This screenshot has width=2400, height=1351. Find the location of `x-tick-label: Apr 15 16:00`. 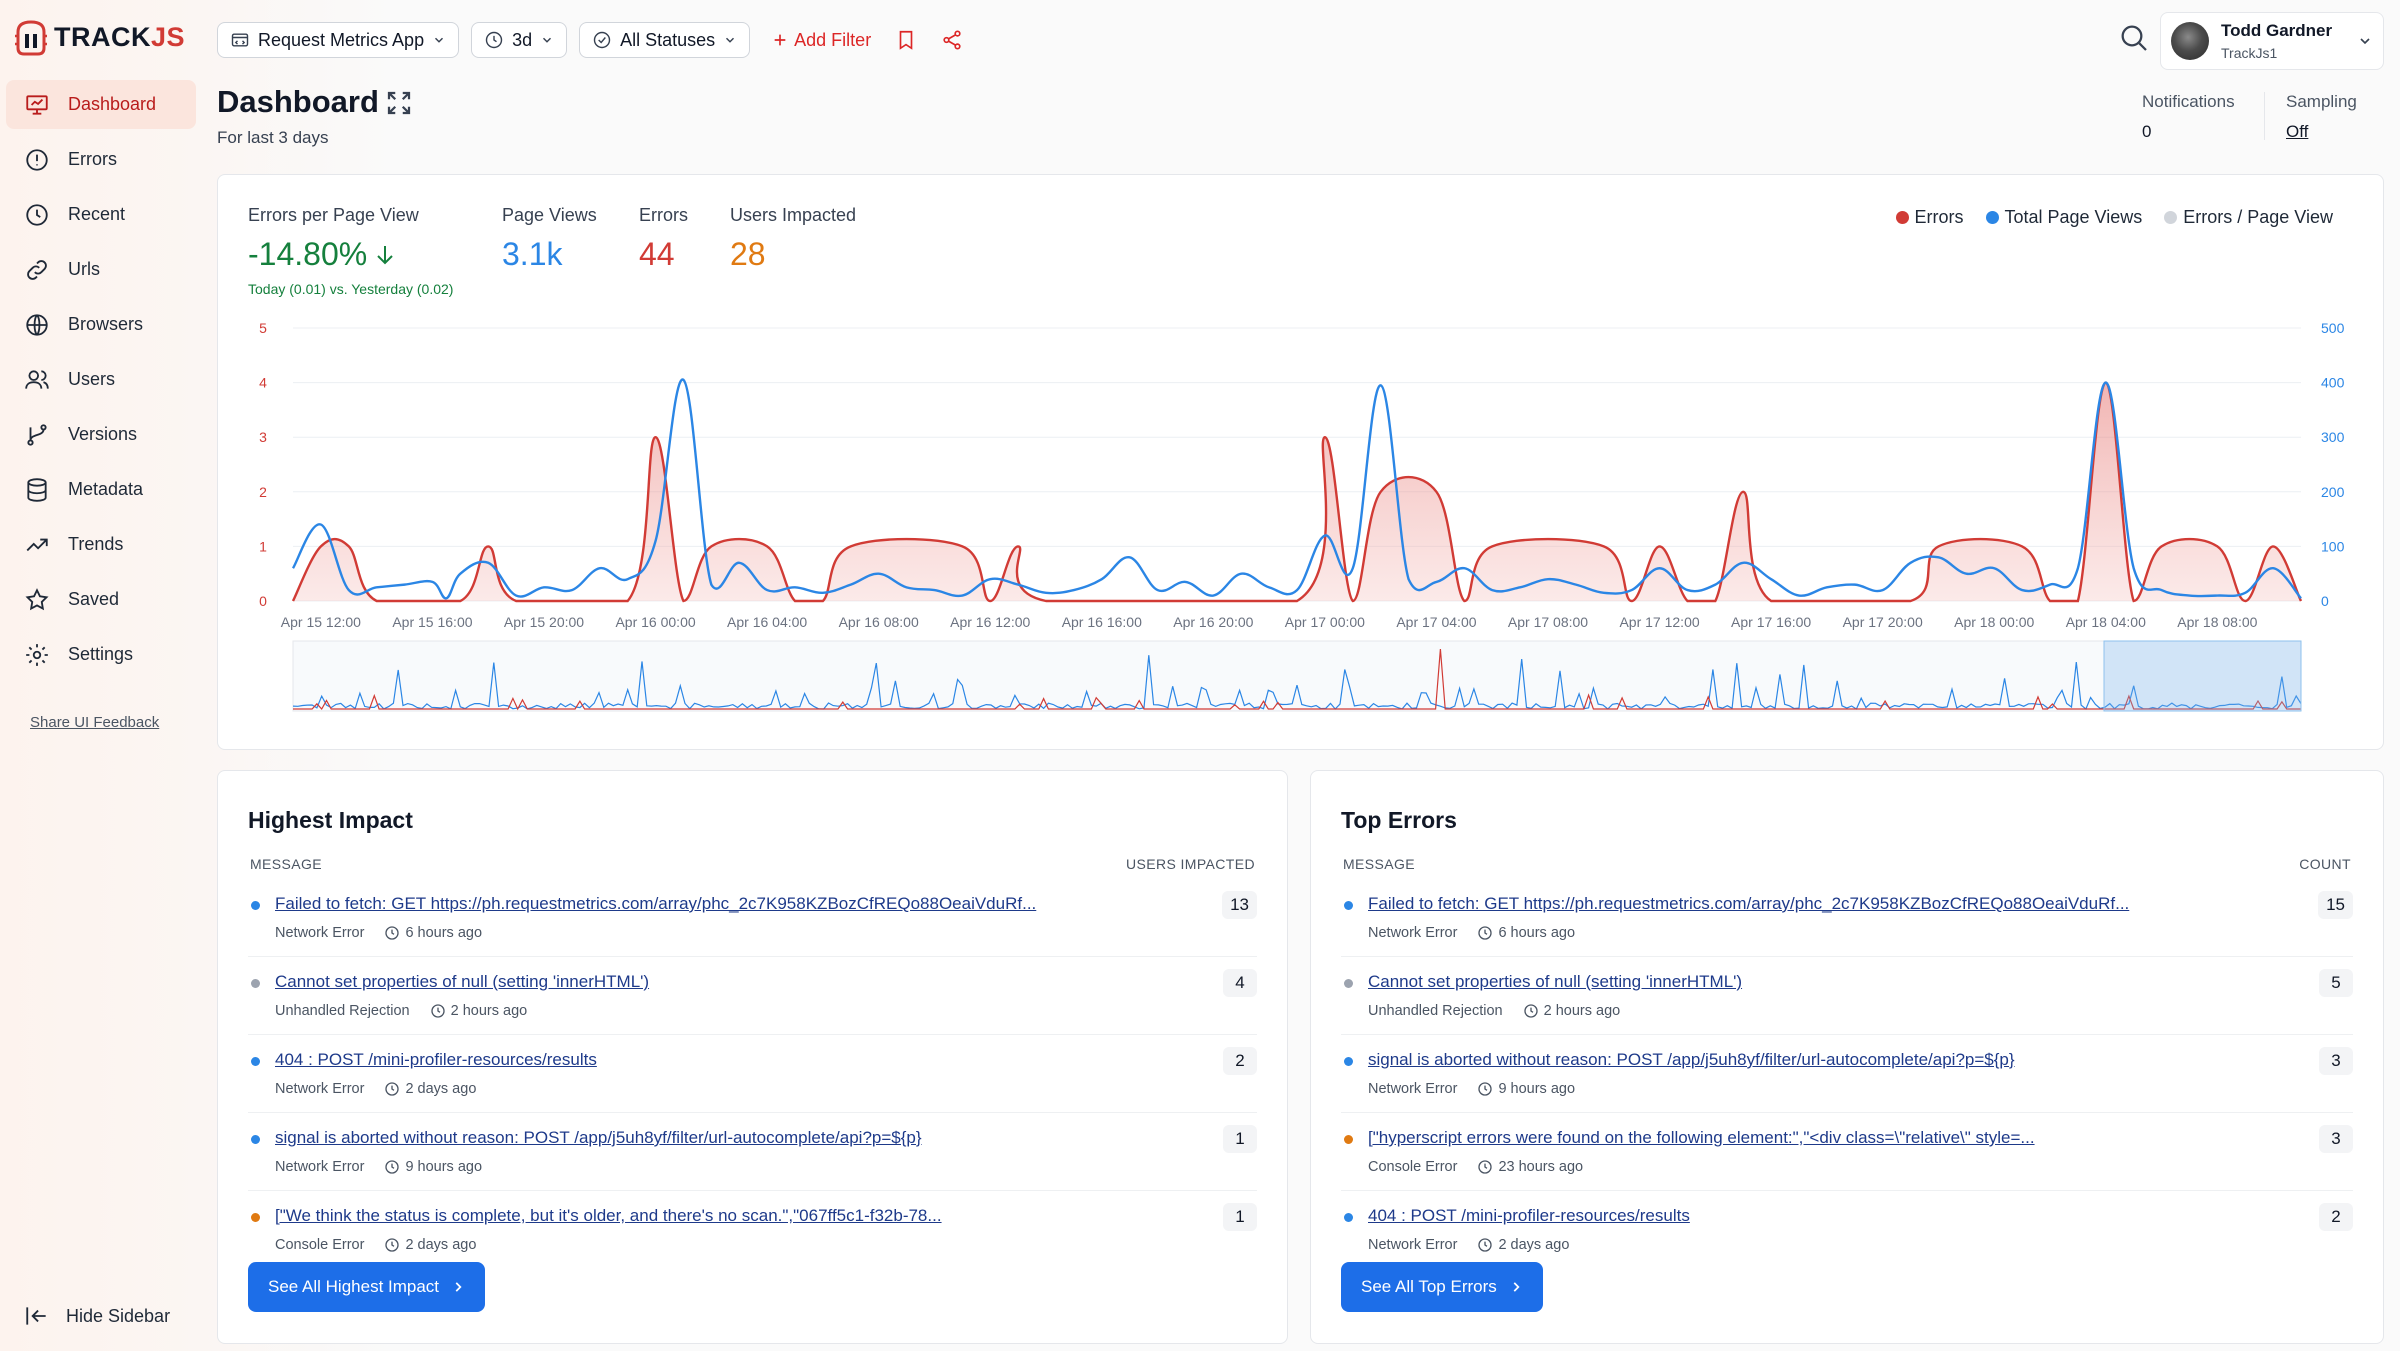

x-tick-label: Apr 15 16:00 is located at coordinates (432, 622).